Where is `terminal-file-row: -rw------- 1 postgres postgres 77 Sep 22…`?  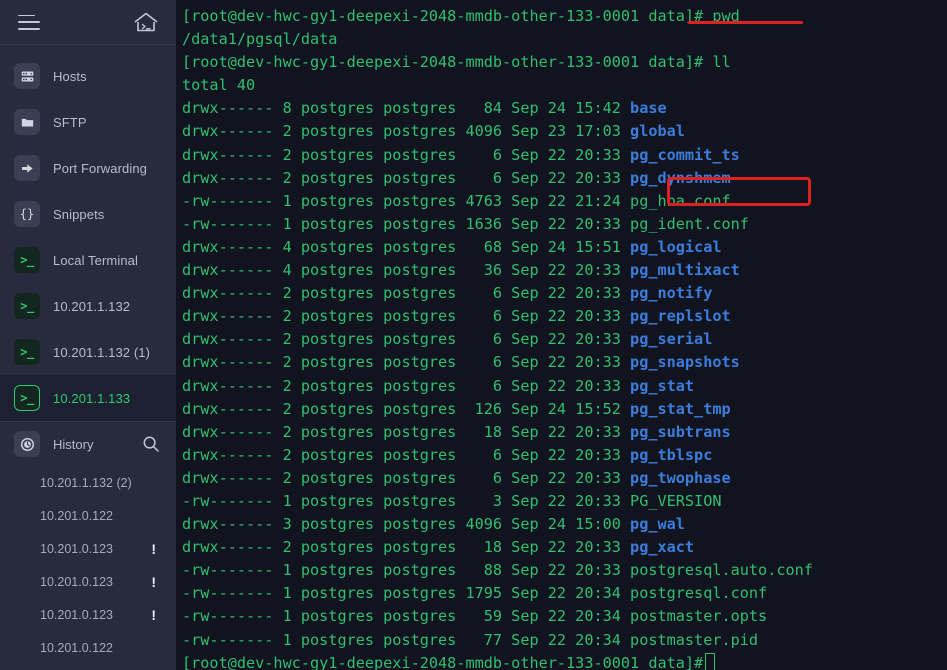 terminal-file-row: -rw------- 1 postgres postgres 77 Sep 22… is located at coordinates (470, 639).